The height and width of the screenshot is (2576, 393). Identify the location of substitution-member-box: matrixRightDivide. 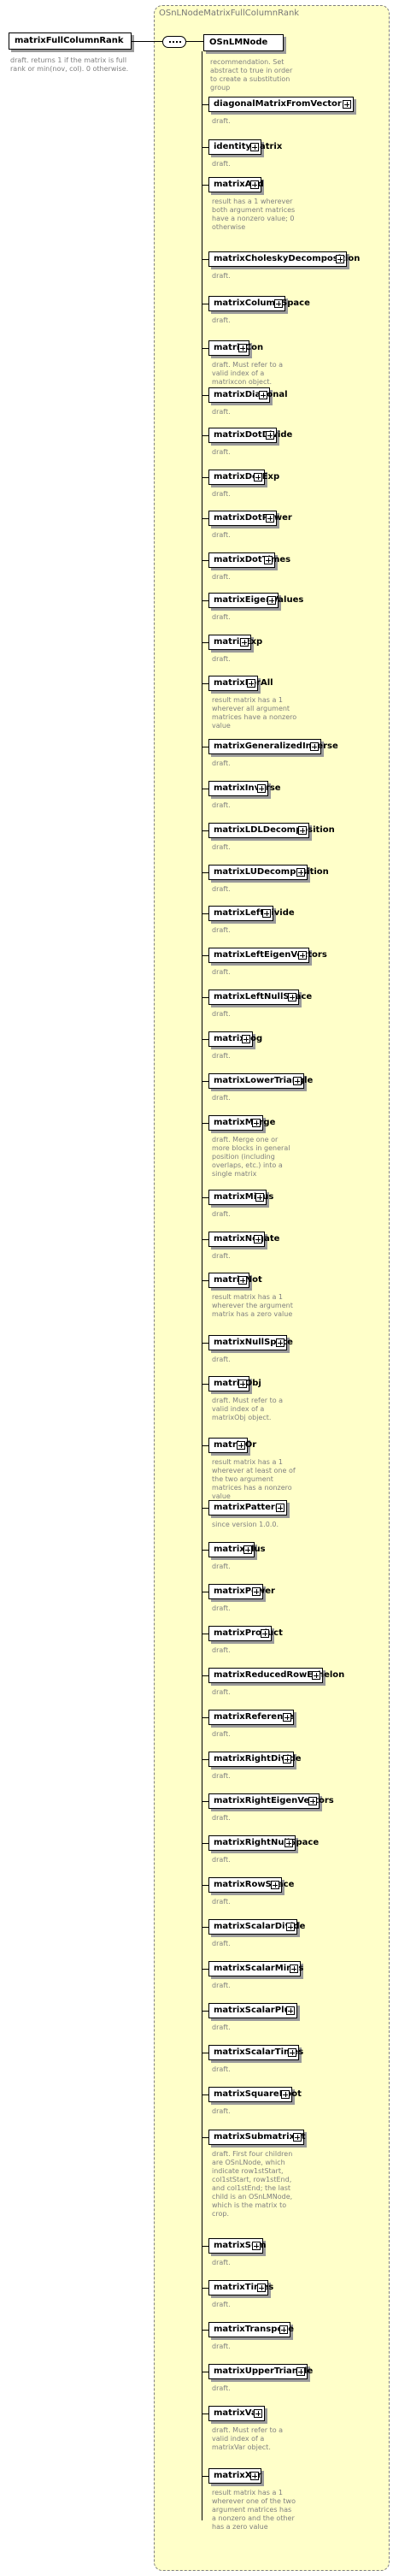
(255, 1760).